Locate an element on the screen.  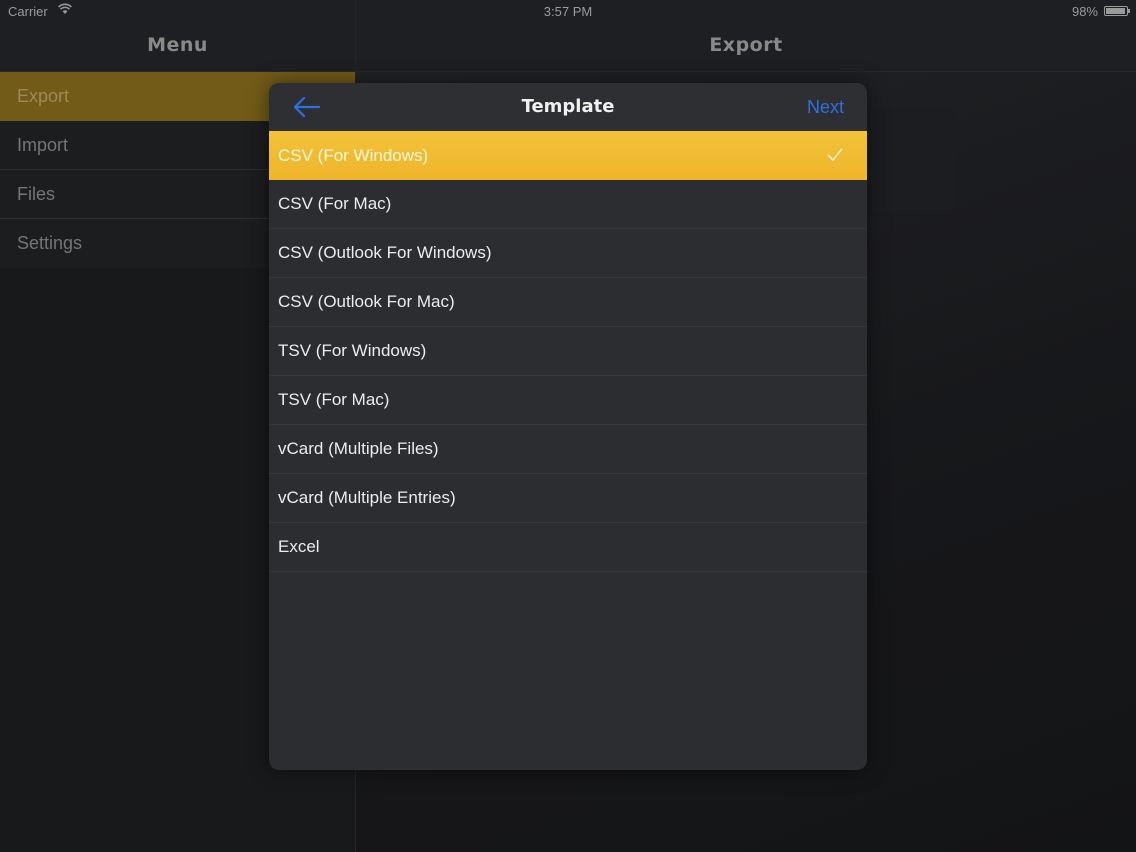
sheet-title: Template is located at coordinates (568, 106).